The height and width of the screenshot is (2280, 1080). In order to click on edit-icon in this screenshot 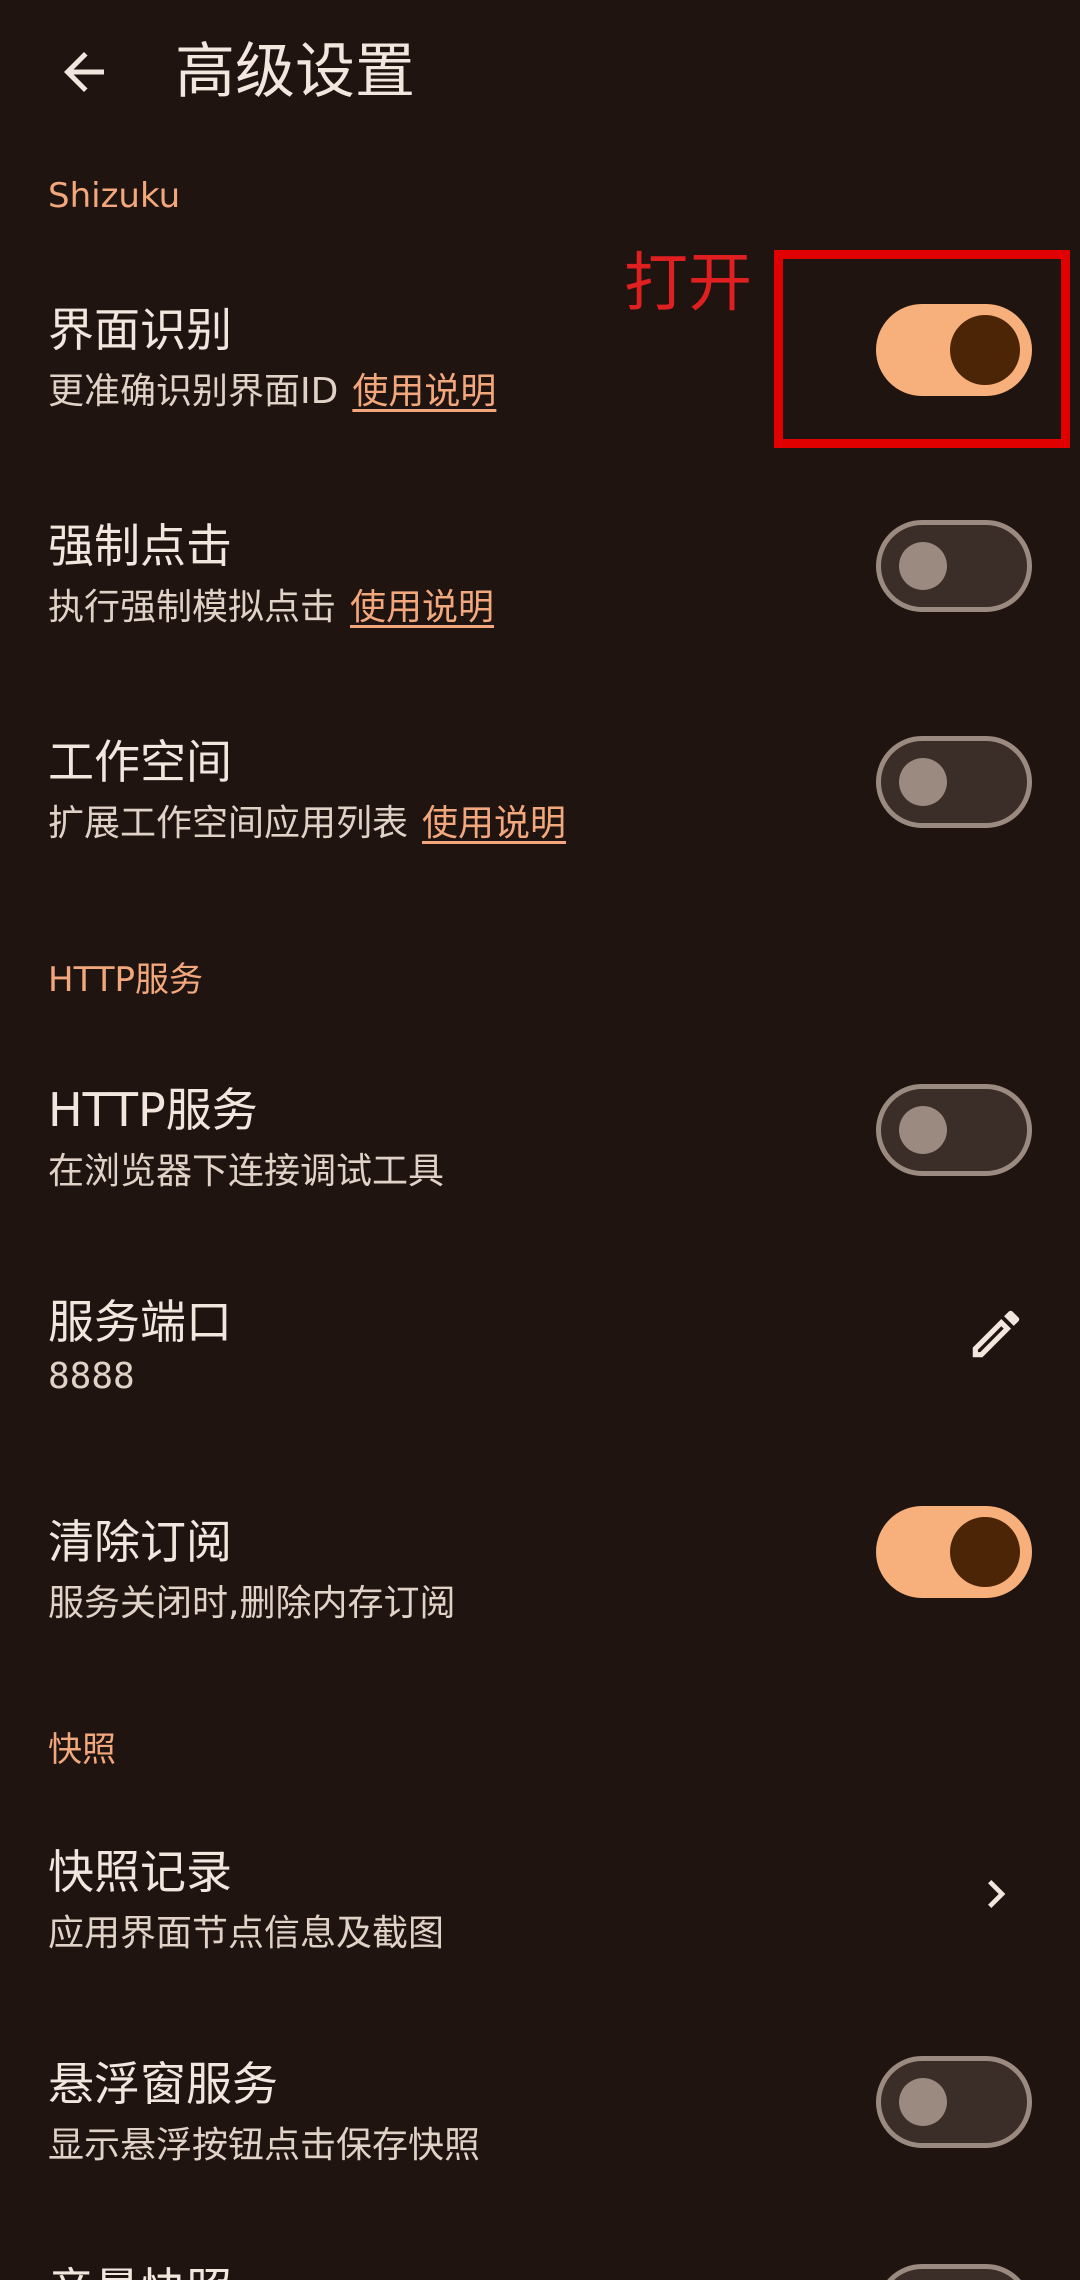, I will do `click(996, 1334)`.